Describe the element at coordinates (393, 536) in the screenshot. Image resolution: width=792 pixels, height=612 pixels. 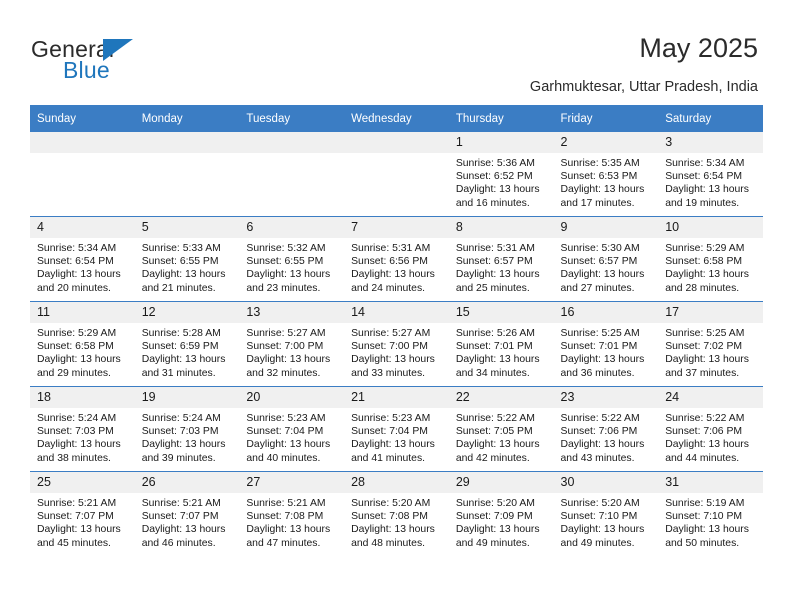
I see `daylight-text: Daylight: 13 hours and 48 minutes.` at that location.